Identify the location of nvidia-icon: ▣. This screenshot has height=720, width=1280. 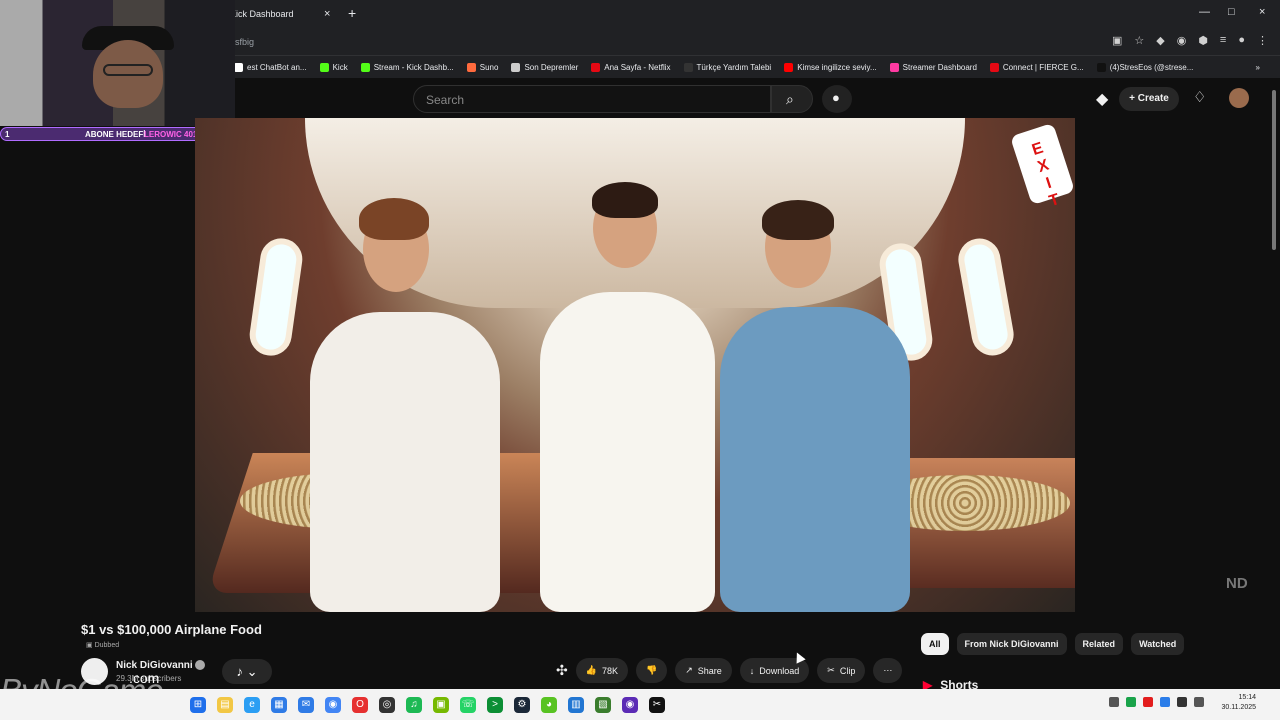
(441, 704).